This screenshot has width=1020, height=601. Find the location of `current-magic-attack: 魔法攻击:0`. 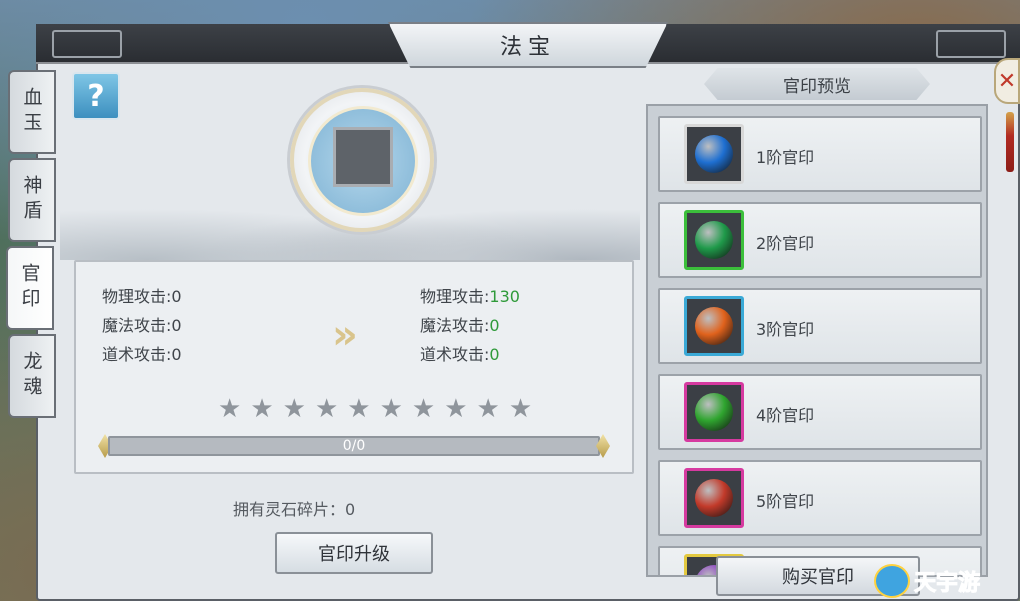

current-magic-attack: 魔法攻击:0 is located at coordinates (142, 325).